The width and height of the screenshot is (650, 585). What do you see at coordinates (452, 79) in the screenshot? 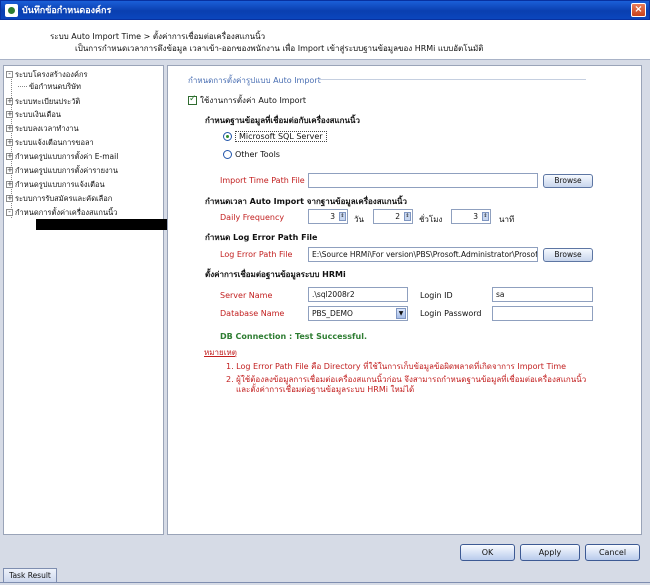
I see `group-divider` at bounding box center [452, 79].